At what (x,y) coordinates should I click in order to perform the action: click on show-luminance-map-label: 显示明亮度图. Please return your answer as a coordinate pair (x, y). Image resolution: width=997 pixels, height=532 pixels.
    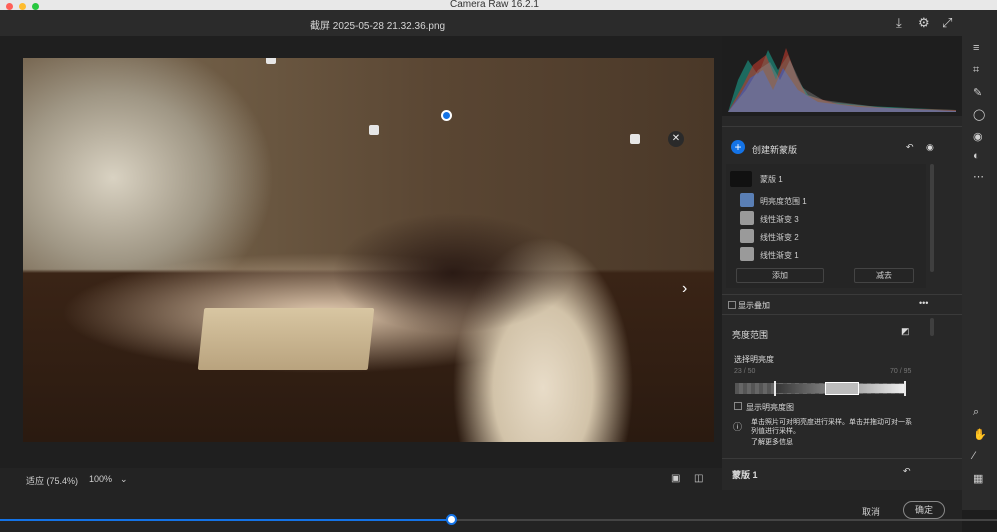
    Looking at the image, I should click on (770, 407).